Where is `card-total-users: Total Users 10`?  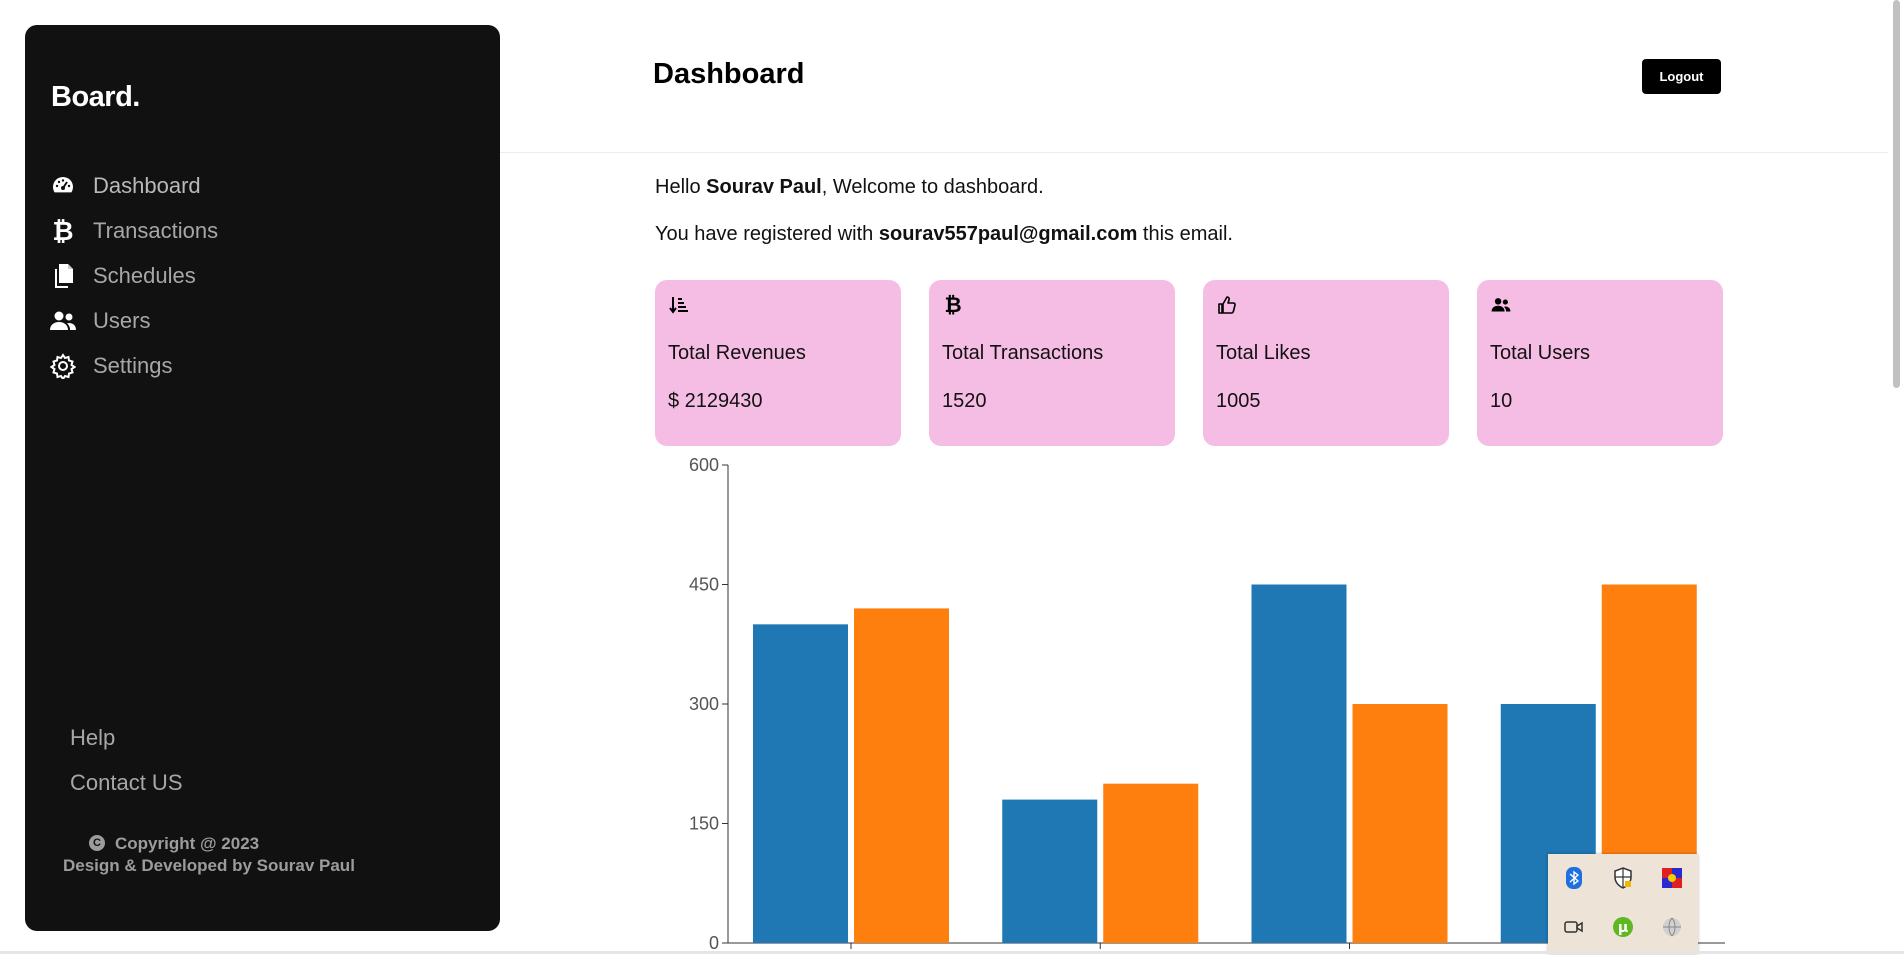 card-total-users: Total Users 10 is located at coordinates (1600, 363).